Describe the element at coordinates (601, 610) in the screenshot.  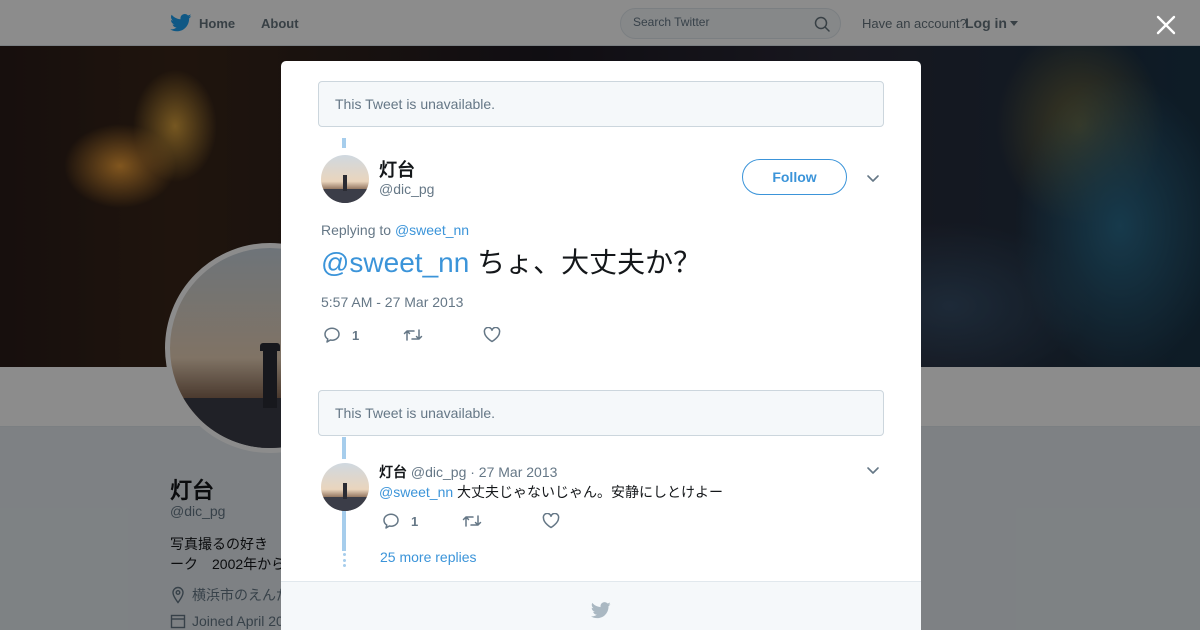
I see `twitter-bird-icon` at that location.